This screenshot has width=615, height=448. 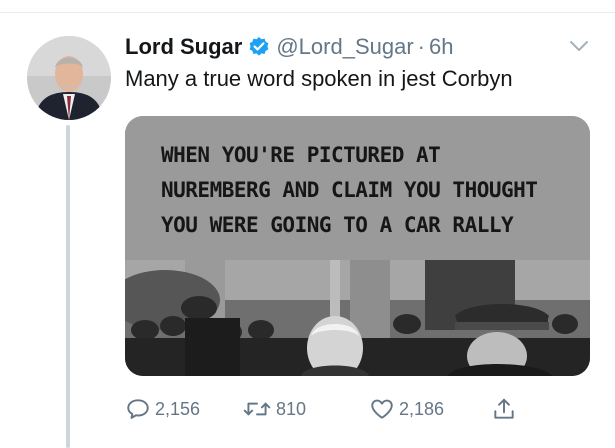 What do you see at coordinates (349, 190) in the screenshot?
I see `meme-caption-line: NUREMBERG AND CLAIM YOU THOUGHT` at bounding box center [349, 190].